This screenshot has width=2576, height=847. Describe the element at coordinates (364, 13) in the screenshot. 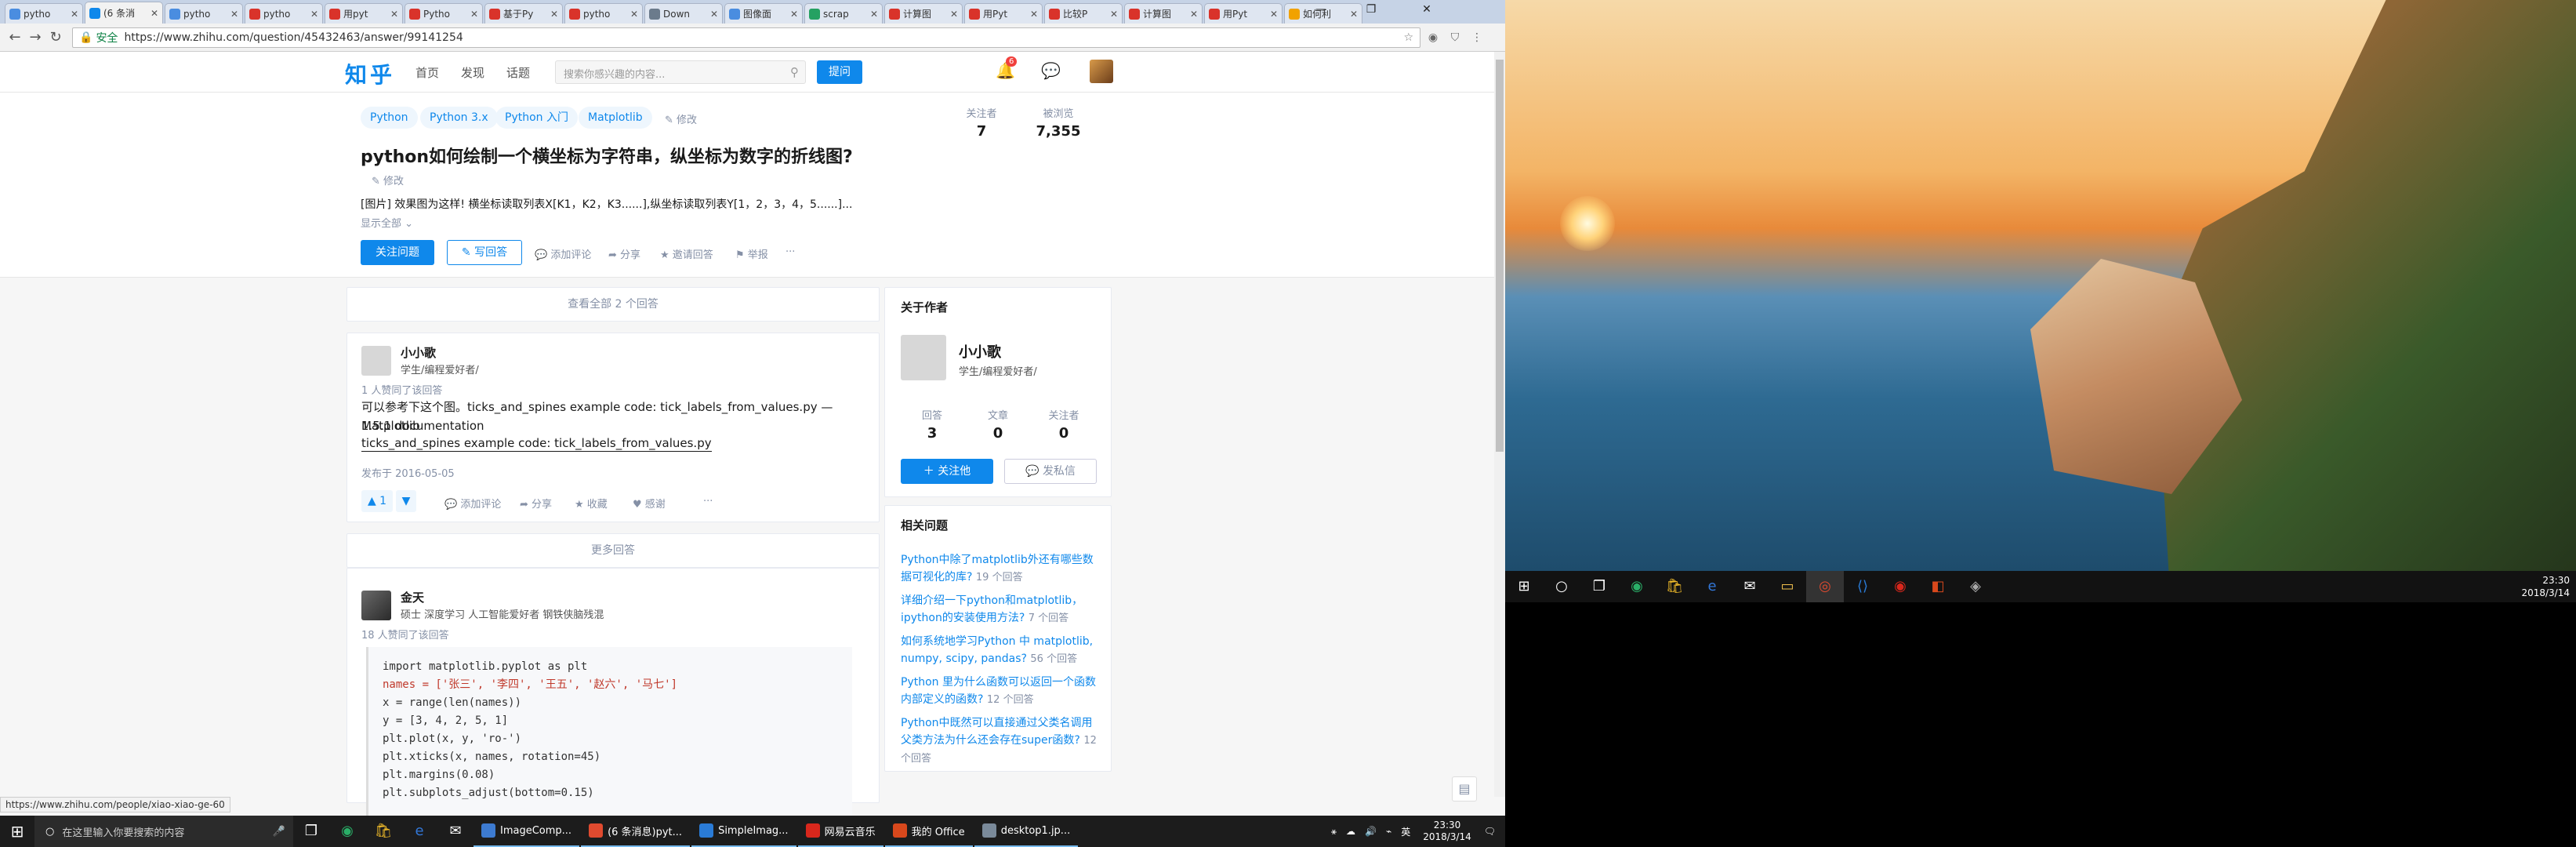

I see `browser-tab: 用pyt ✕` at that location.